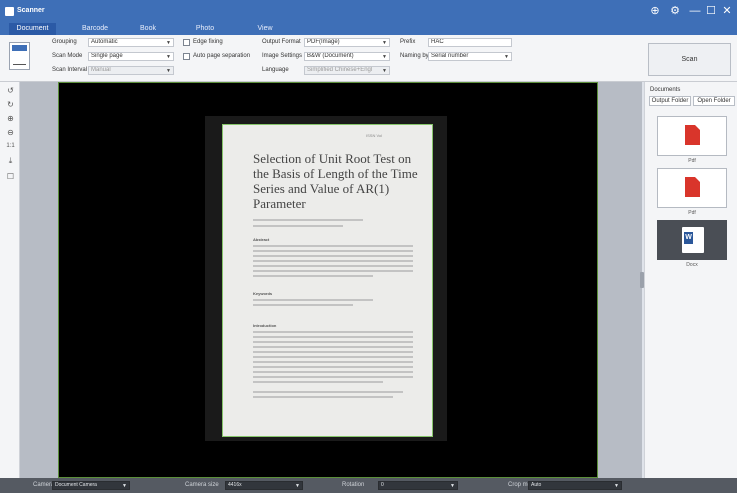  Describe the element at coordinates (695, 11) in the screenshot. I see `minimize-button: —` at that location.